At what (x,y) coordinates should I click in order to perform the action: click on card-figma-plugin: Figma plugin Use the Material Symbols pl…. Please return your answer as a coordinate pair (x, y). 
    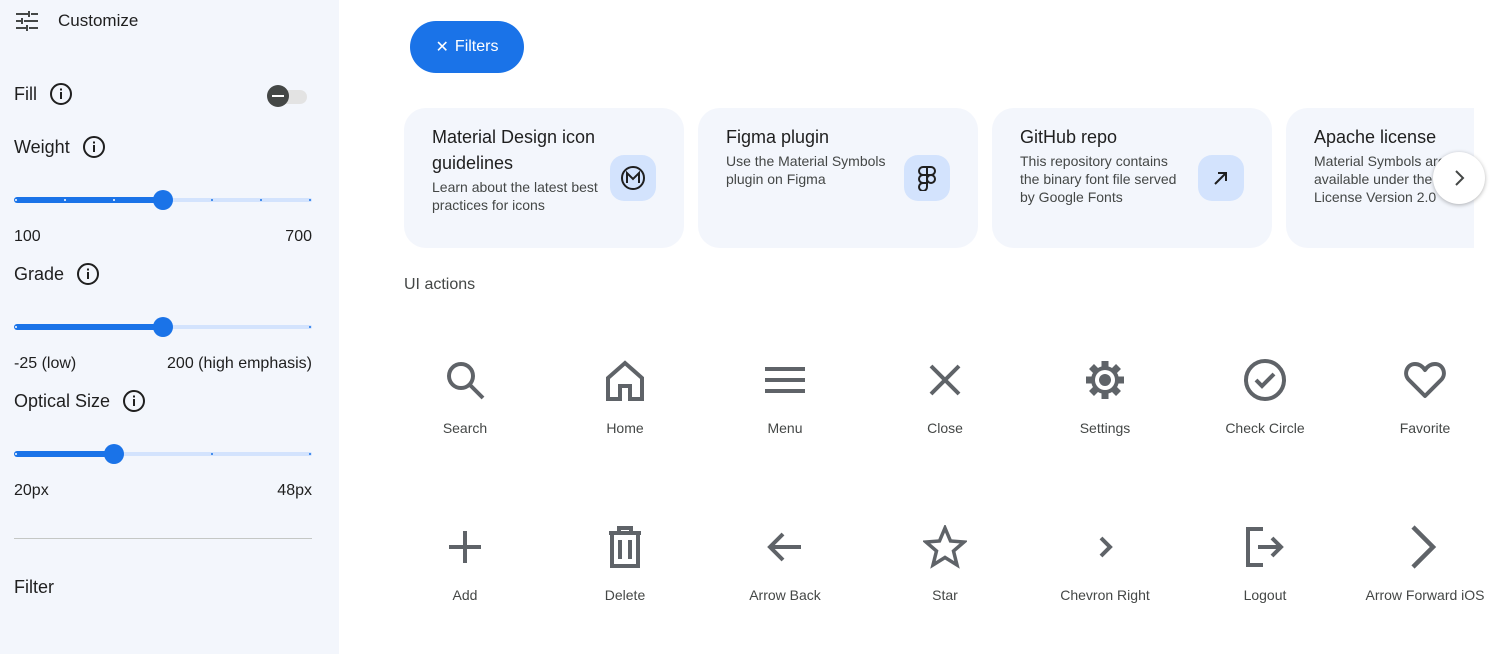
    Looking at the image, I should click on (838, 178).